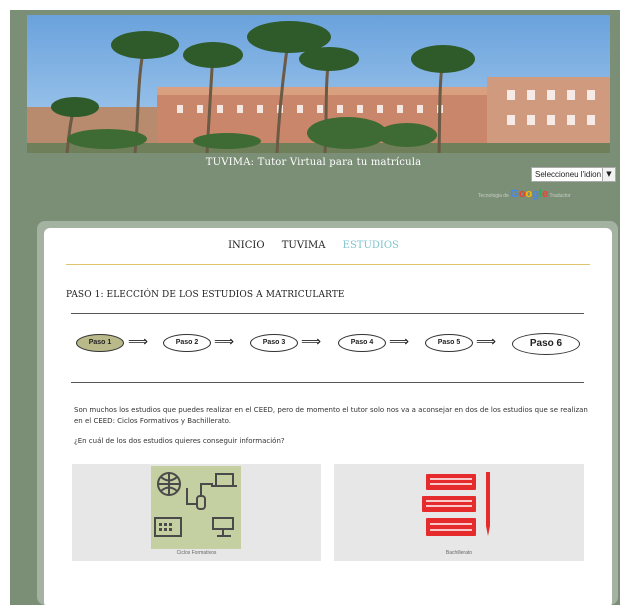 The width and height of the screenshot is (627, 608). Describe the element at coordinates (327, 313) in the screenshot. I see `steps-top-divider` at that location.